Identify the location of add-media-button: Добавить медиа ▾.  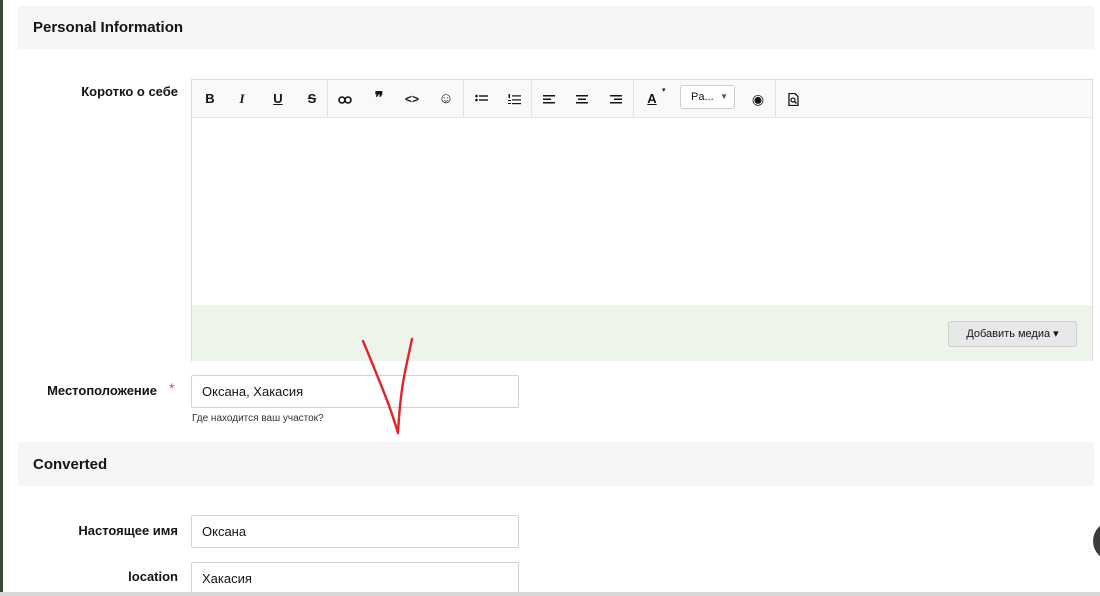
(1012, 334).